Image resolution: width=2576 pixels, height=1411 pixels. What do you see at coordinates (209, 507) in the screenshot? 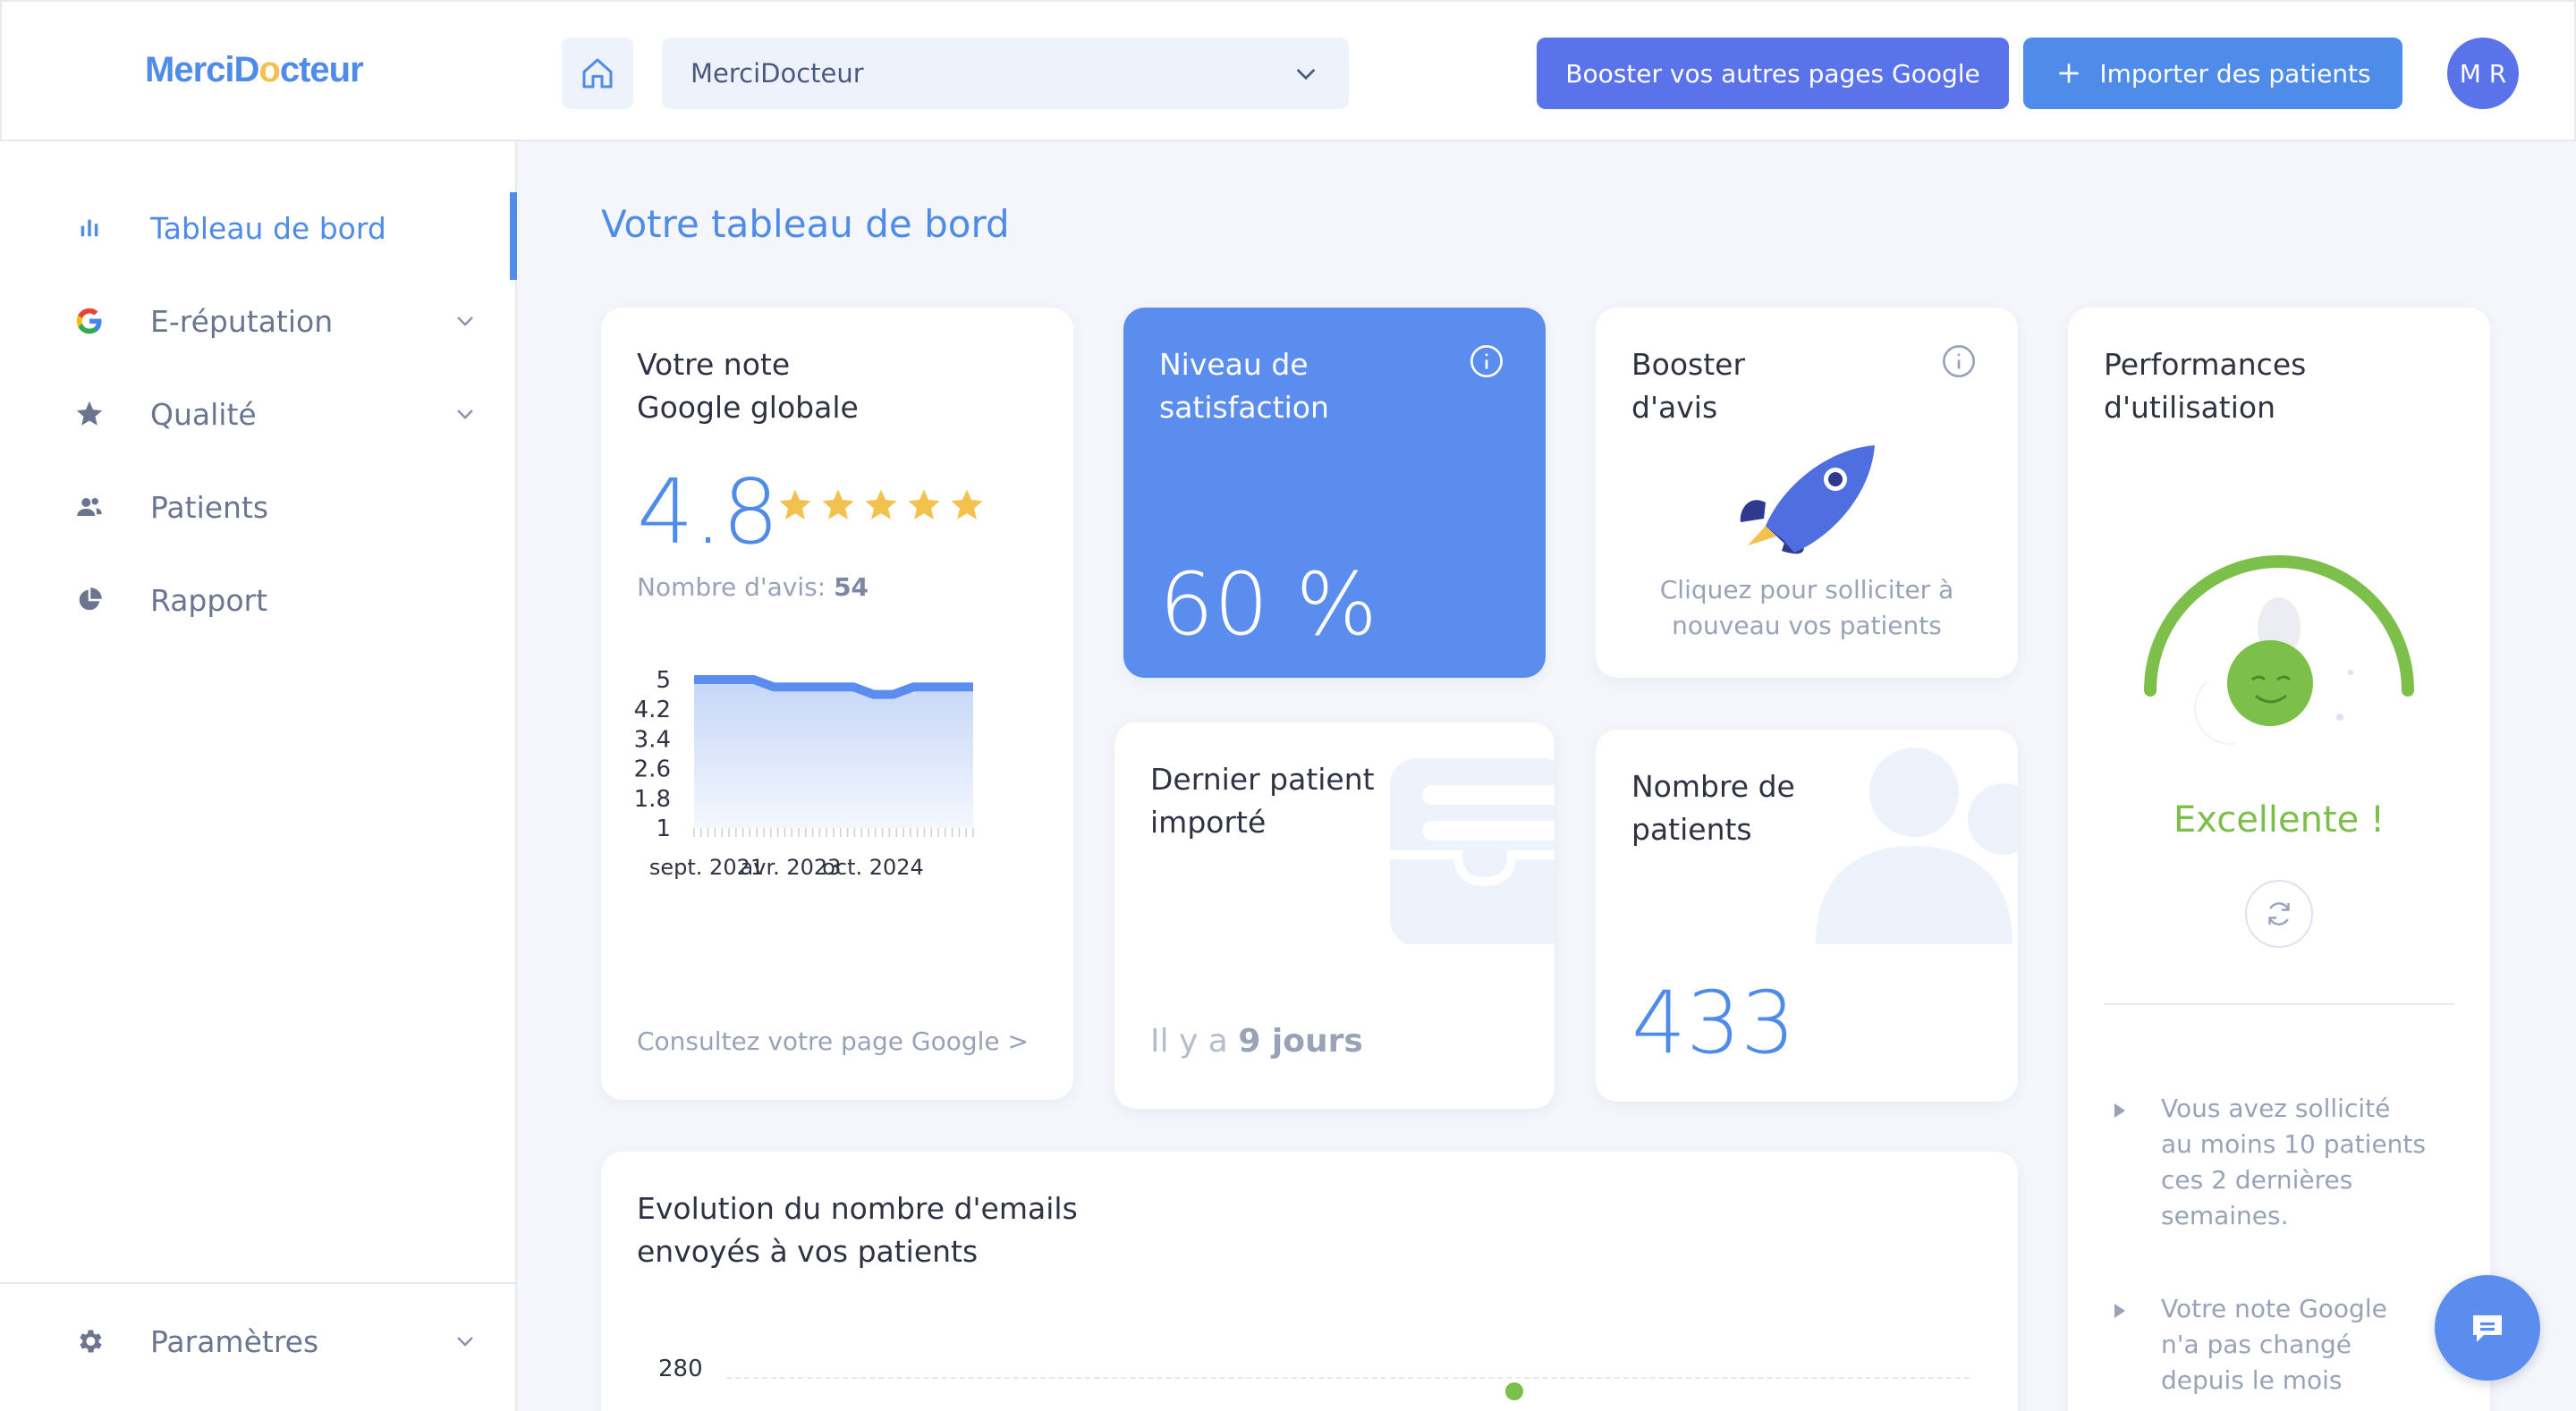
I see `sidebar-item-label: Patients` at bounding box center [209, 507].